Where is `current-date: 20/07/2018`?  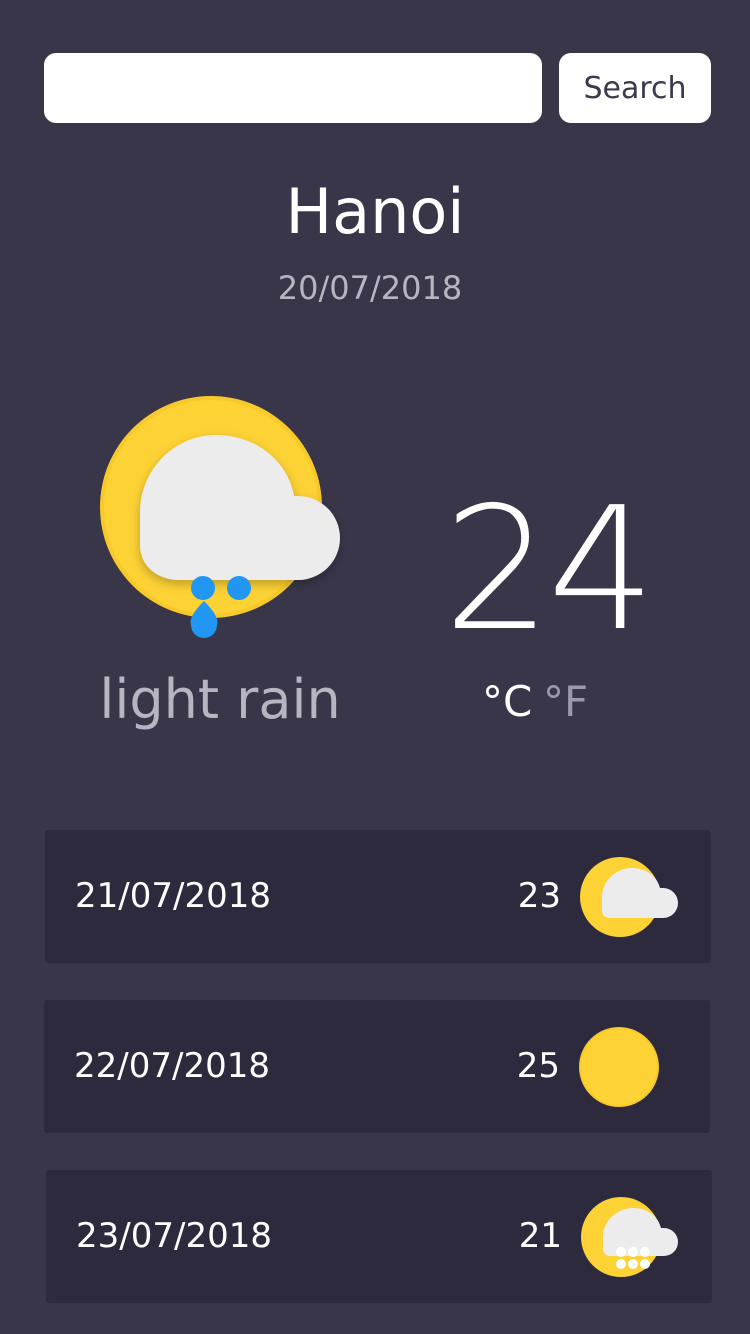 current-date: 20/07/2018 is located at coordinates (370, 288).